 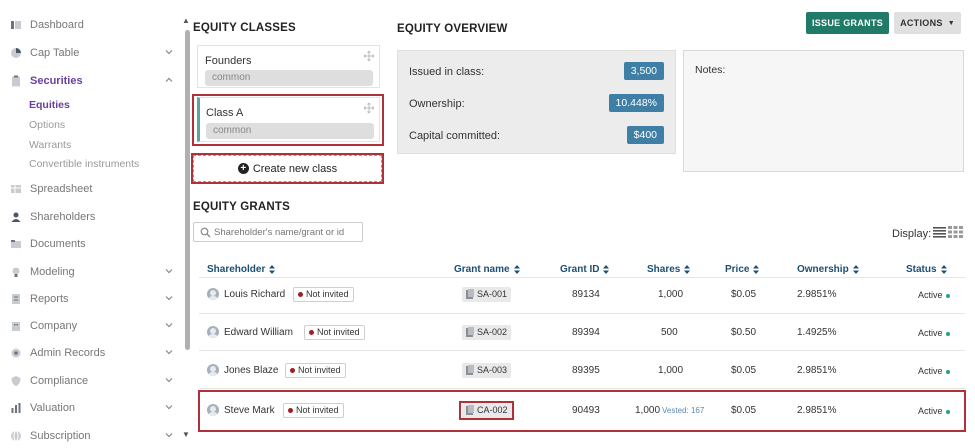 What do you see at coordinates (49, 299) in the screenshot?
I see `sidebar-item-label: Reports` at bounding box center [49, 299].